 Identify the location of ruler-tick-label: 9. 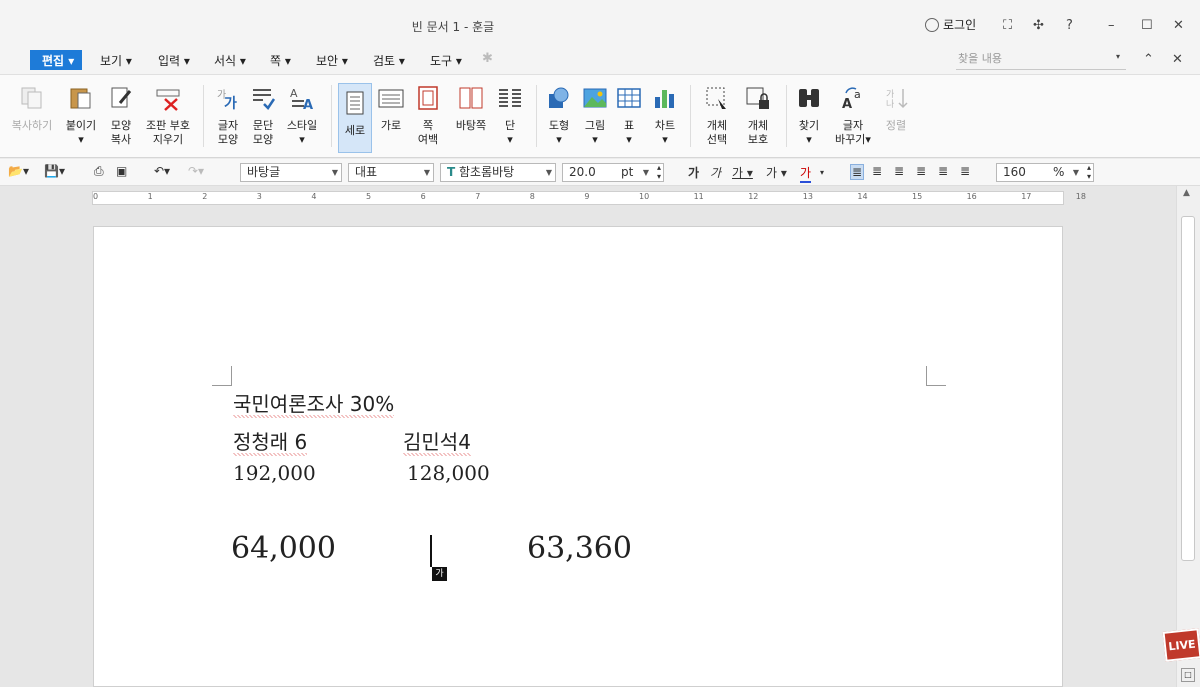
(587, 196).